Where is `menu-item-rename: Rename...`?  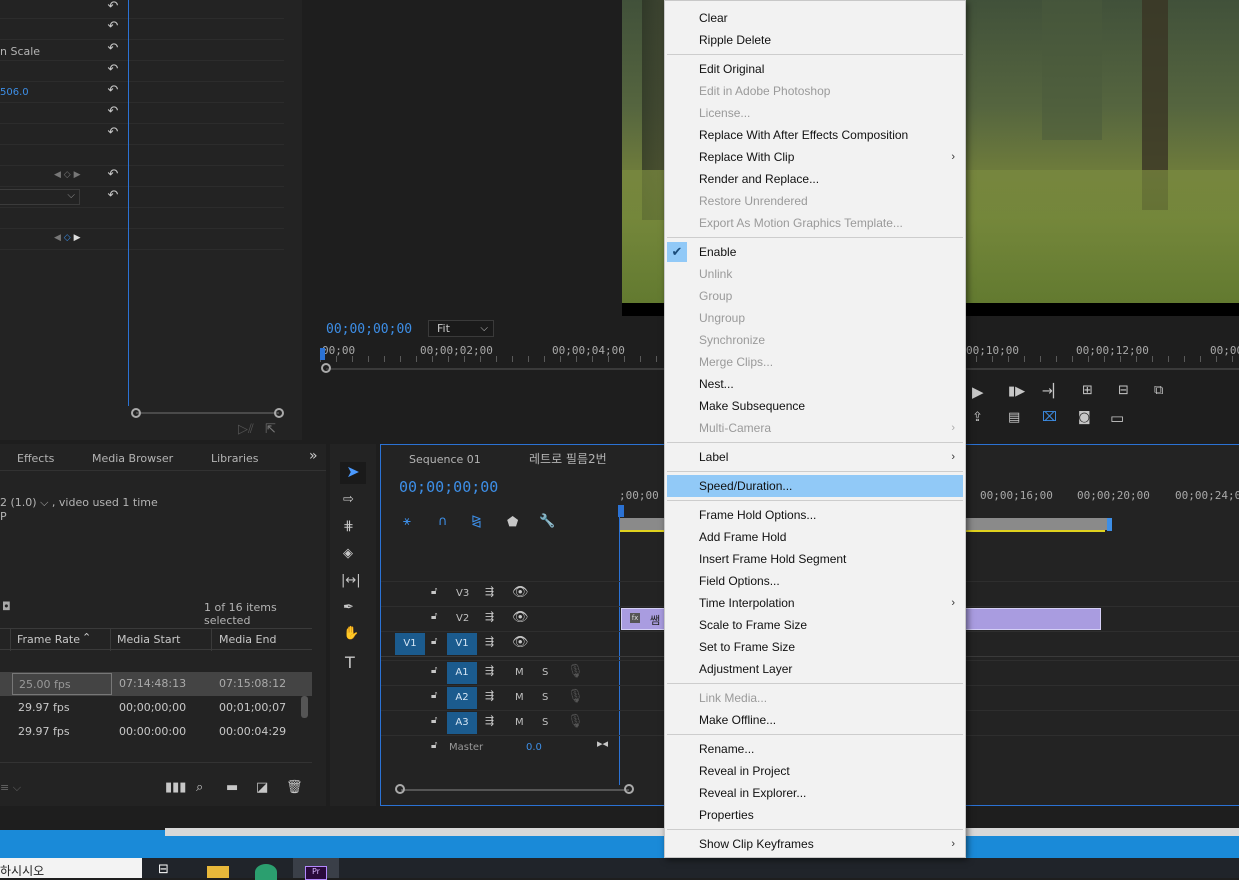 menu-item-rename: Rename... is located at coordinates (815, 749).